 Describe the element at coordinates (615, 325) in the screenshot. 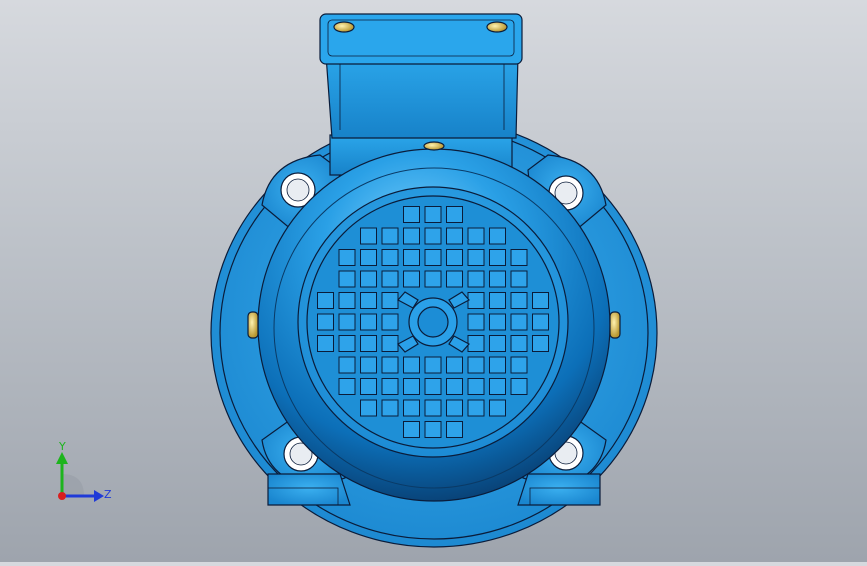

I see `side-bolt-right` at that location.